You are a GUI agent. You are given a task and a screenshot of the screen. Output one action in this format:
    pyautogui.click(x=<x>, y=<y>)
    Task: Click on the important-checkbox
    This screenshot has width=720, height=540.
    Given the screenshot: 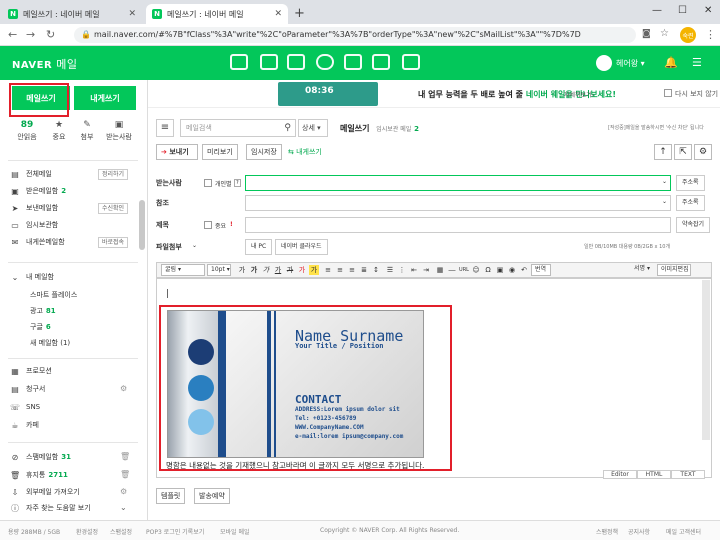 What is the action you would take?
    pyautogui.click(x=208, y=225)
    